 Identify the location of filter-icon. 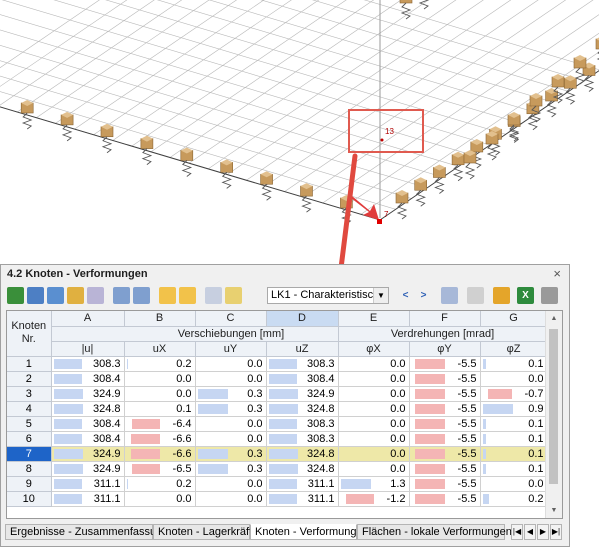
(449, 295).